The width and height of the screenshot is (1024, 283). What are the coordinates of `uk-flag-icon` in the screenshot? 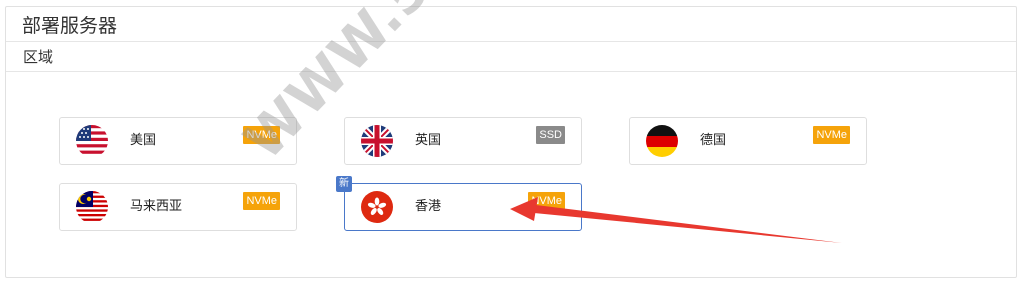 It's located at (377, 141).